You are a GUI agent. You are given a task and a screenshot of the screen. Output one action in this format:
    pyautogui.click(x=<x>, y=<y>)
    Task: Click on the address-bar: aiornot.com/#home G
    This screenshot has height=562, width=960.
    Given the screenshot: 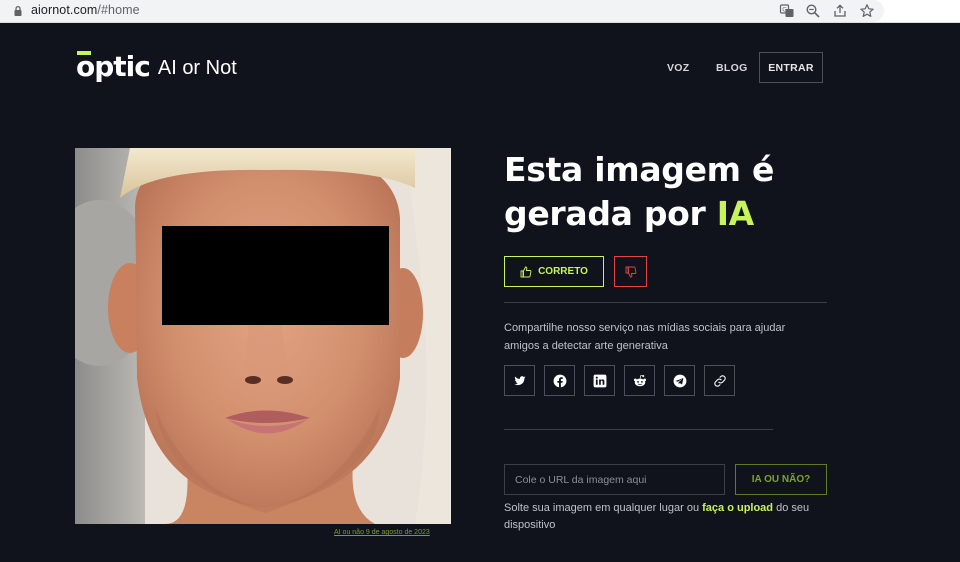 What is the action you would take?
    pyautogui.click(x=442, y=11)
    